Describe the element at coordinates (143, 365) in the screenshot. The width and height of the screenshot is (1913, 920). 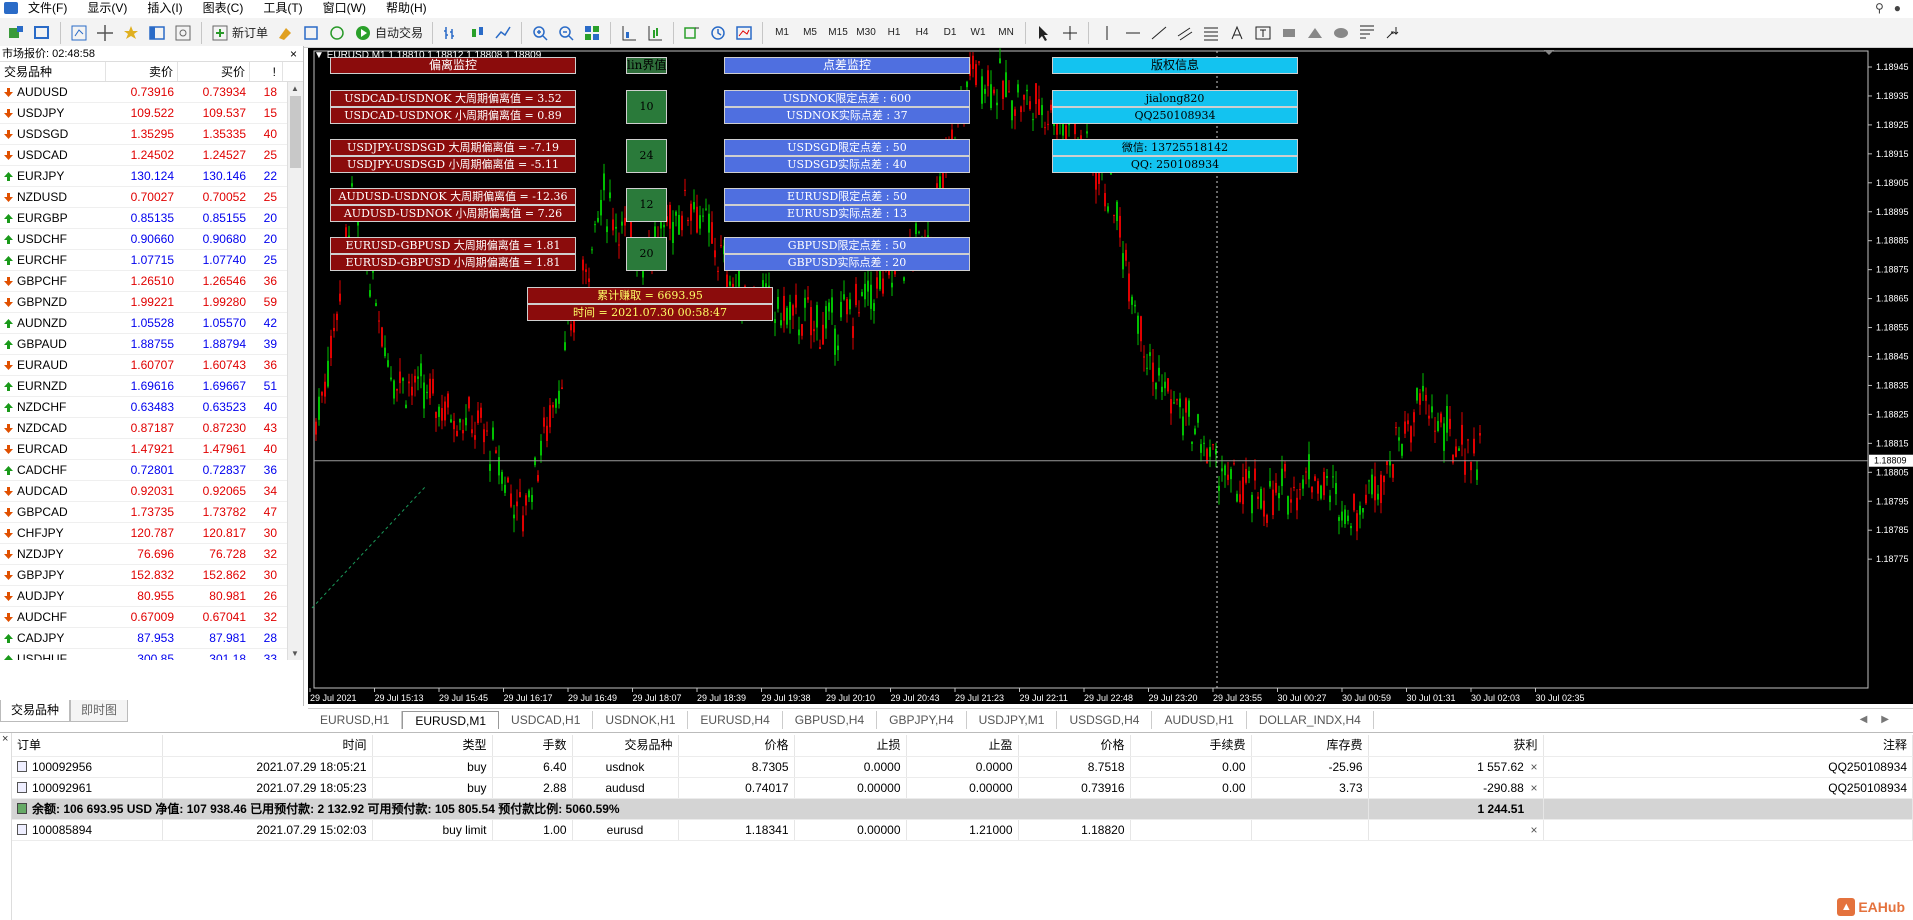
I see `symbol-row: EURAUD 1.60707 1.60743 36` at that location.